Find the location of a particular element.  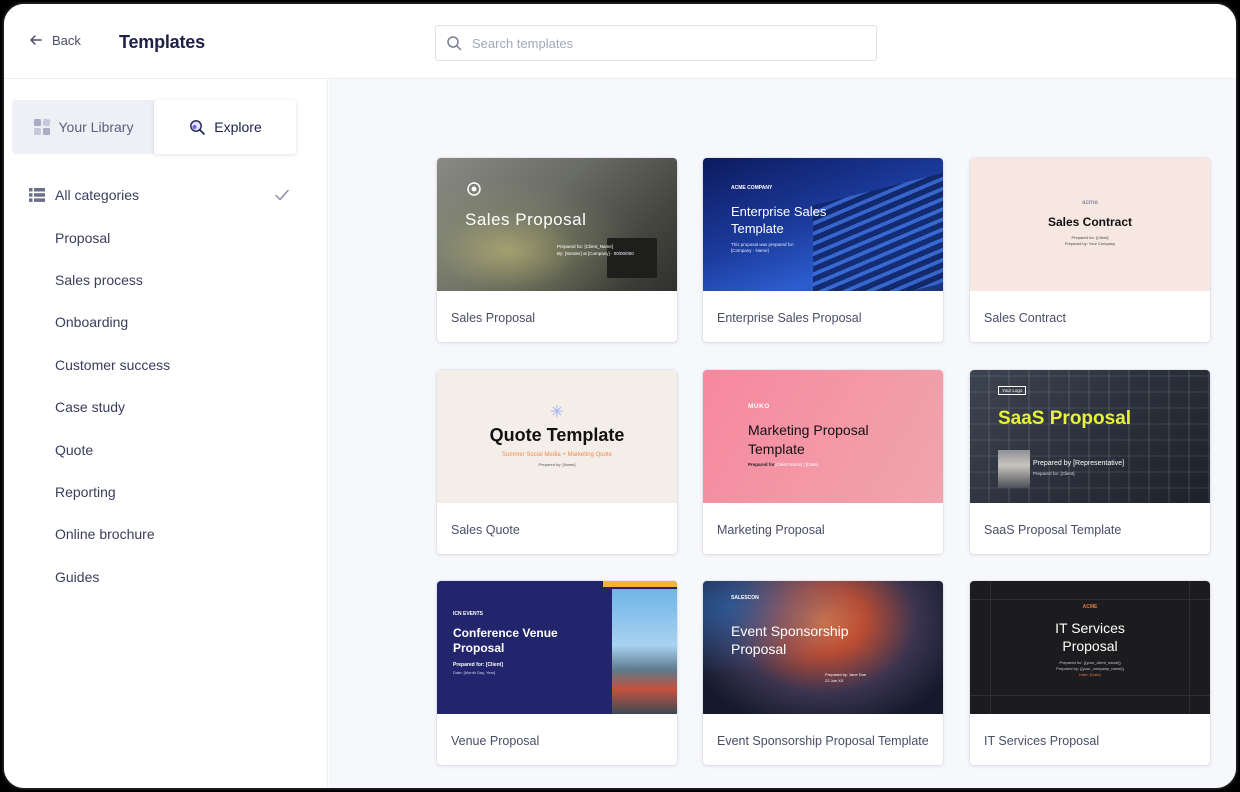

thumb-brand: ICN EVENTS is located at coordinates (468, 614).